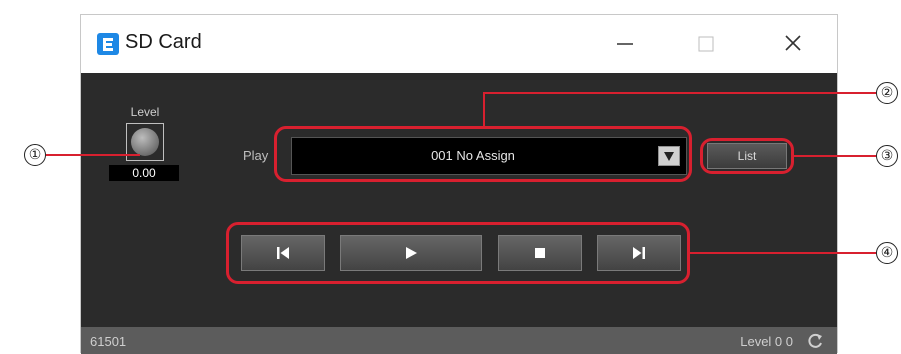 Image resolution: width=901 pixels, height=354 pixels. I want to click on app-e-icon, so click(108, 44).